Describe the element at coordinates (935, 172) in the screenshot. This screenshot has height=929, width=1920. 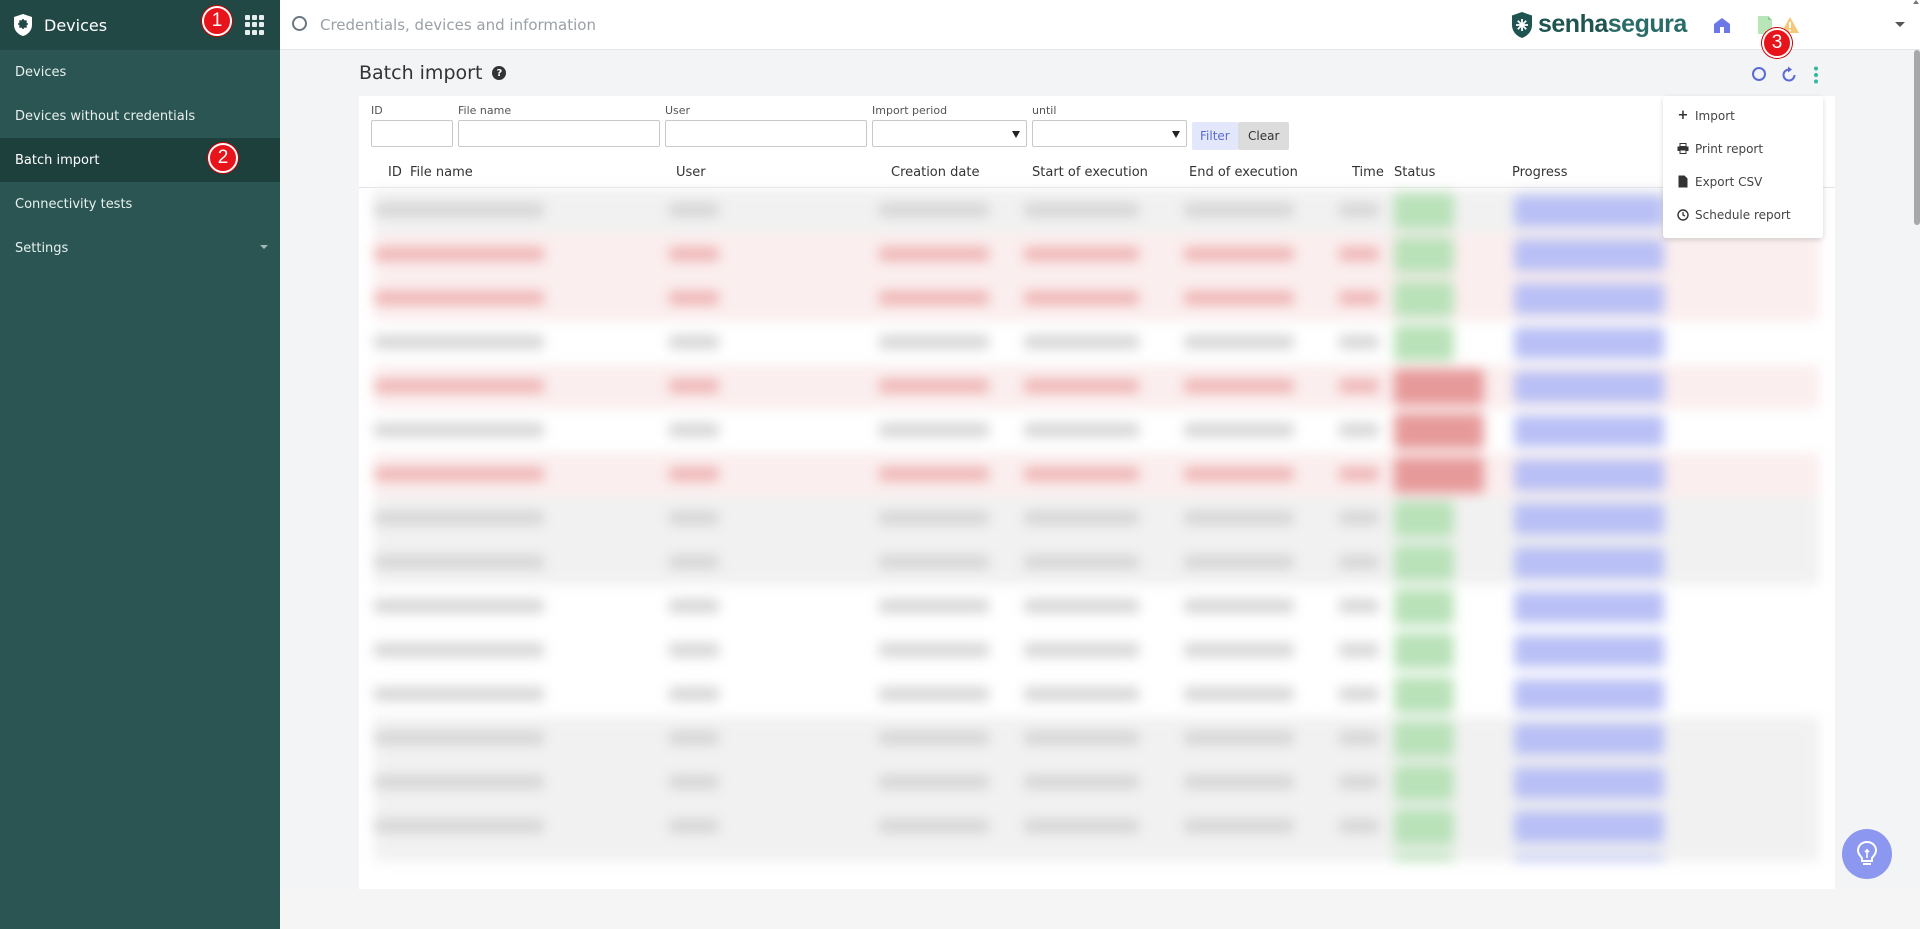
I see `column-header-creation-date: Creation date` at that location.